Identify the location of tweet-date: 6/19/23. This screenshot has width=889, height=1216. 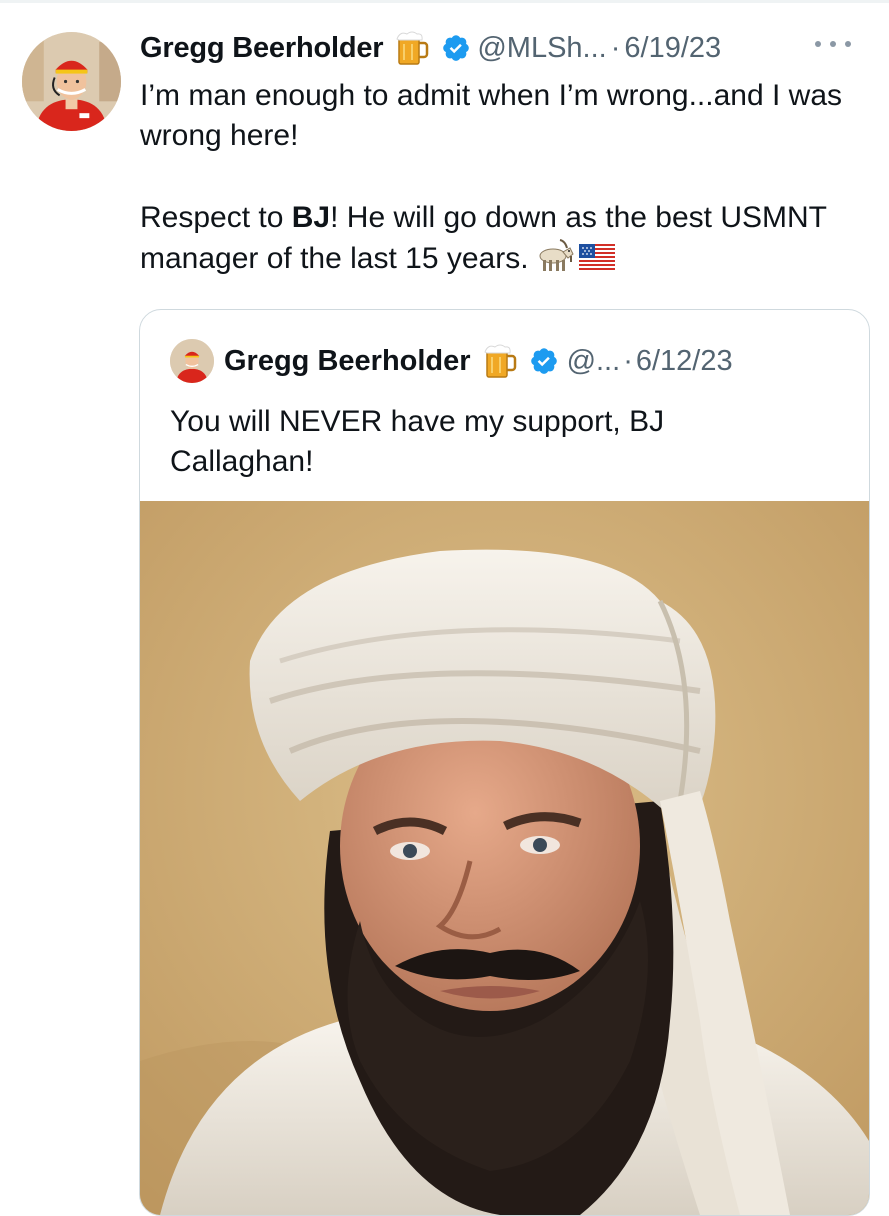
(672, 48).